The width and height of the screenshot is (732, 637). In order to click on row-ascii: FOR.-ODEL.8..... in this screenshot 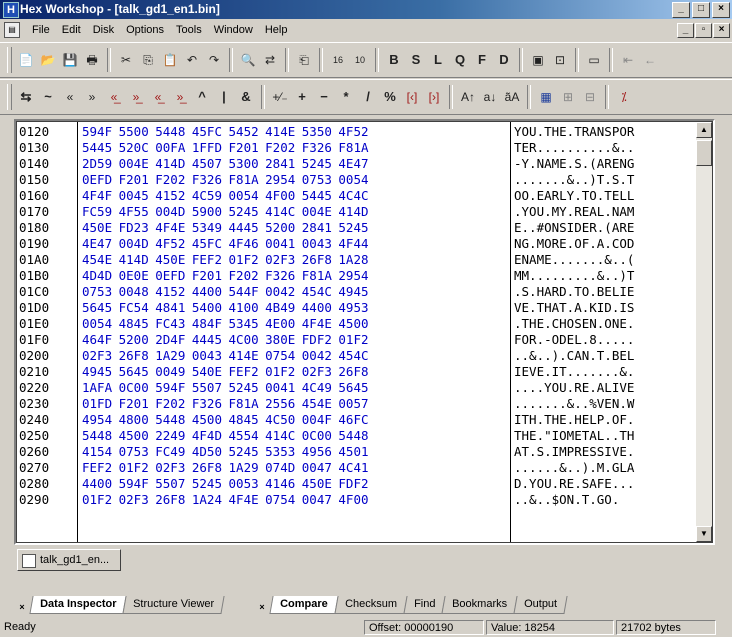, I will do `click(574, 340)`.